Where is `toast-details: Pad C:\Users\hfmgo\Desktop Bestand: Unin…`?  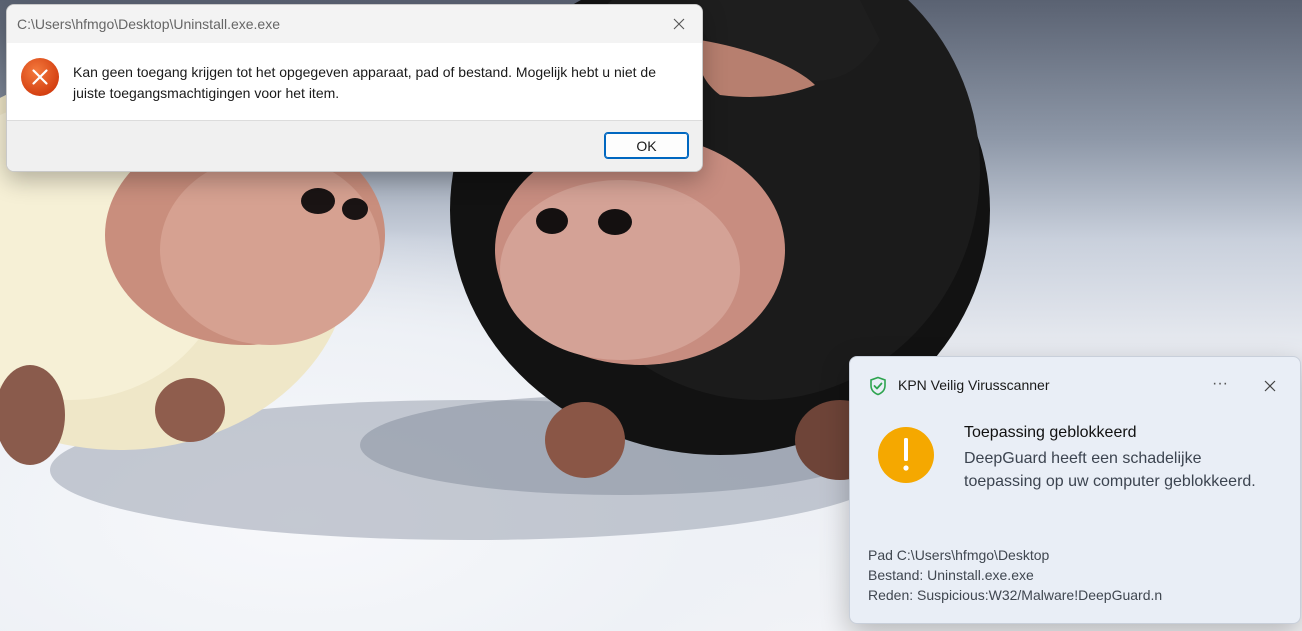 toast-details: Pad C:\Users\hfmgo\Desktop Bestand: Unin… is located at coordinates (1015, 575).